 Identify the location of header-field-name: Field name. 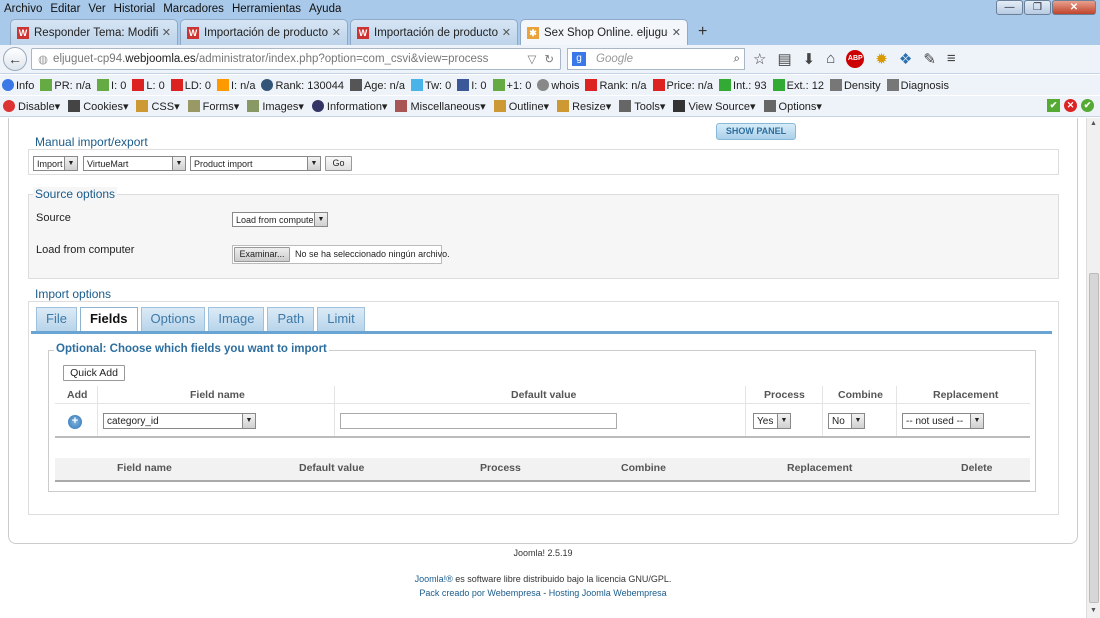
(217, 395).